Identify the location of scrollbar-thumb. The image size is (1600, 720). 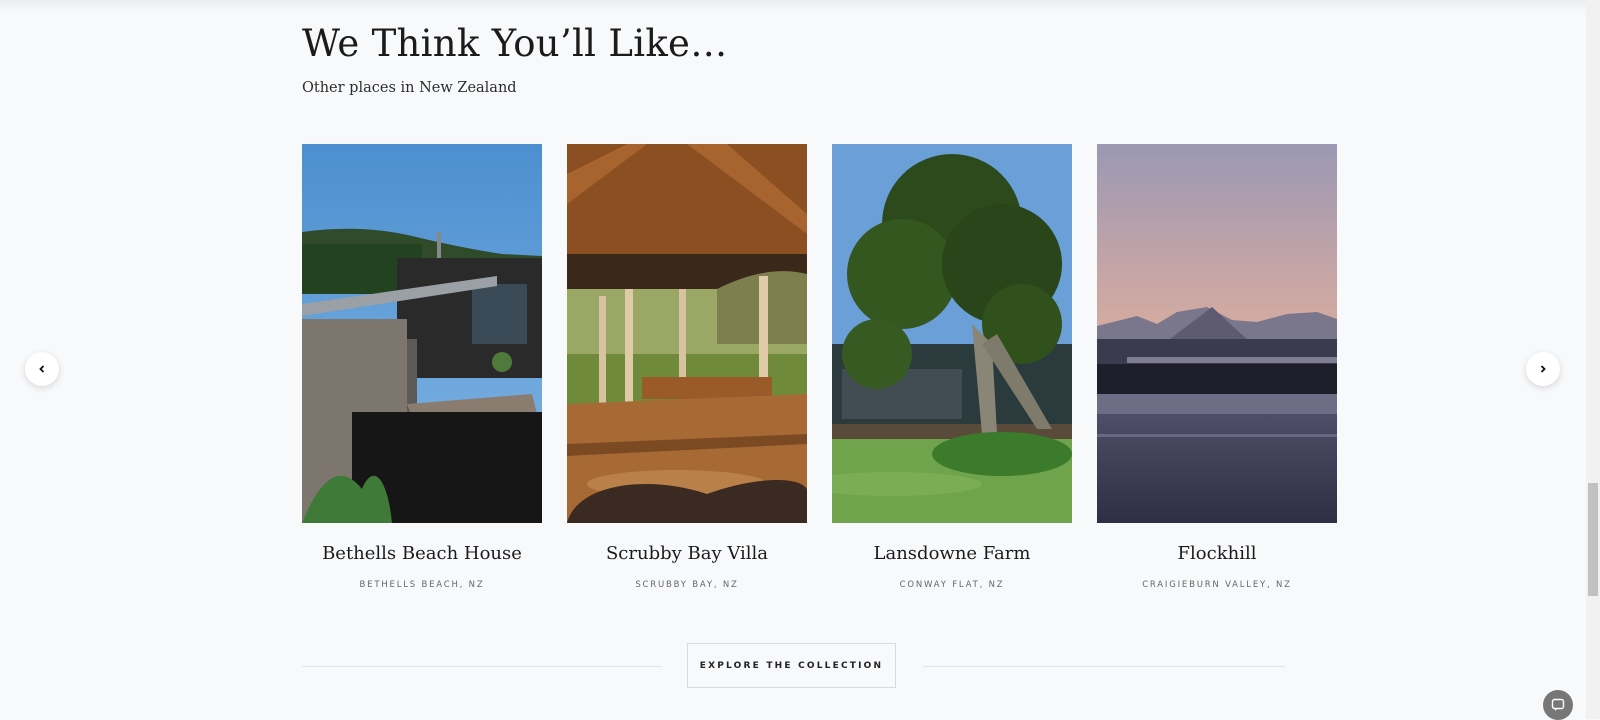
(1593, 539).